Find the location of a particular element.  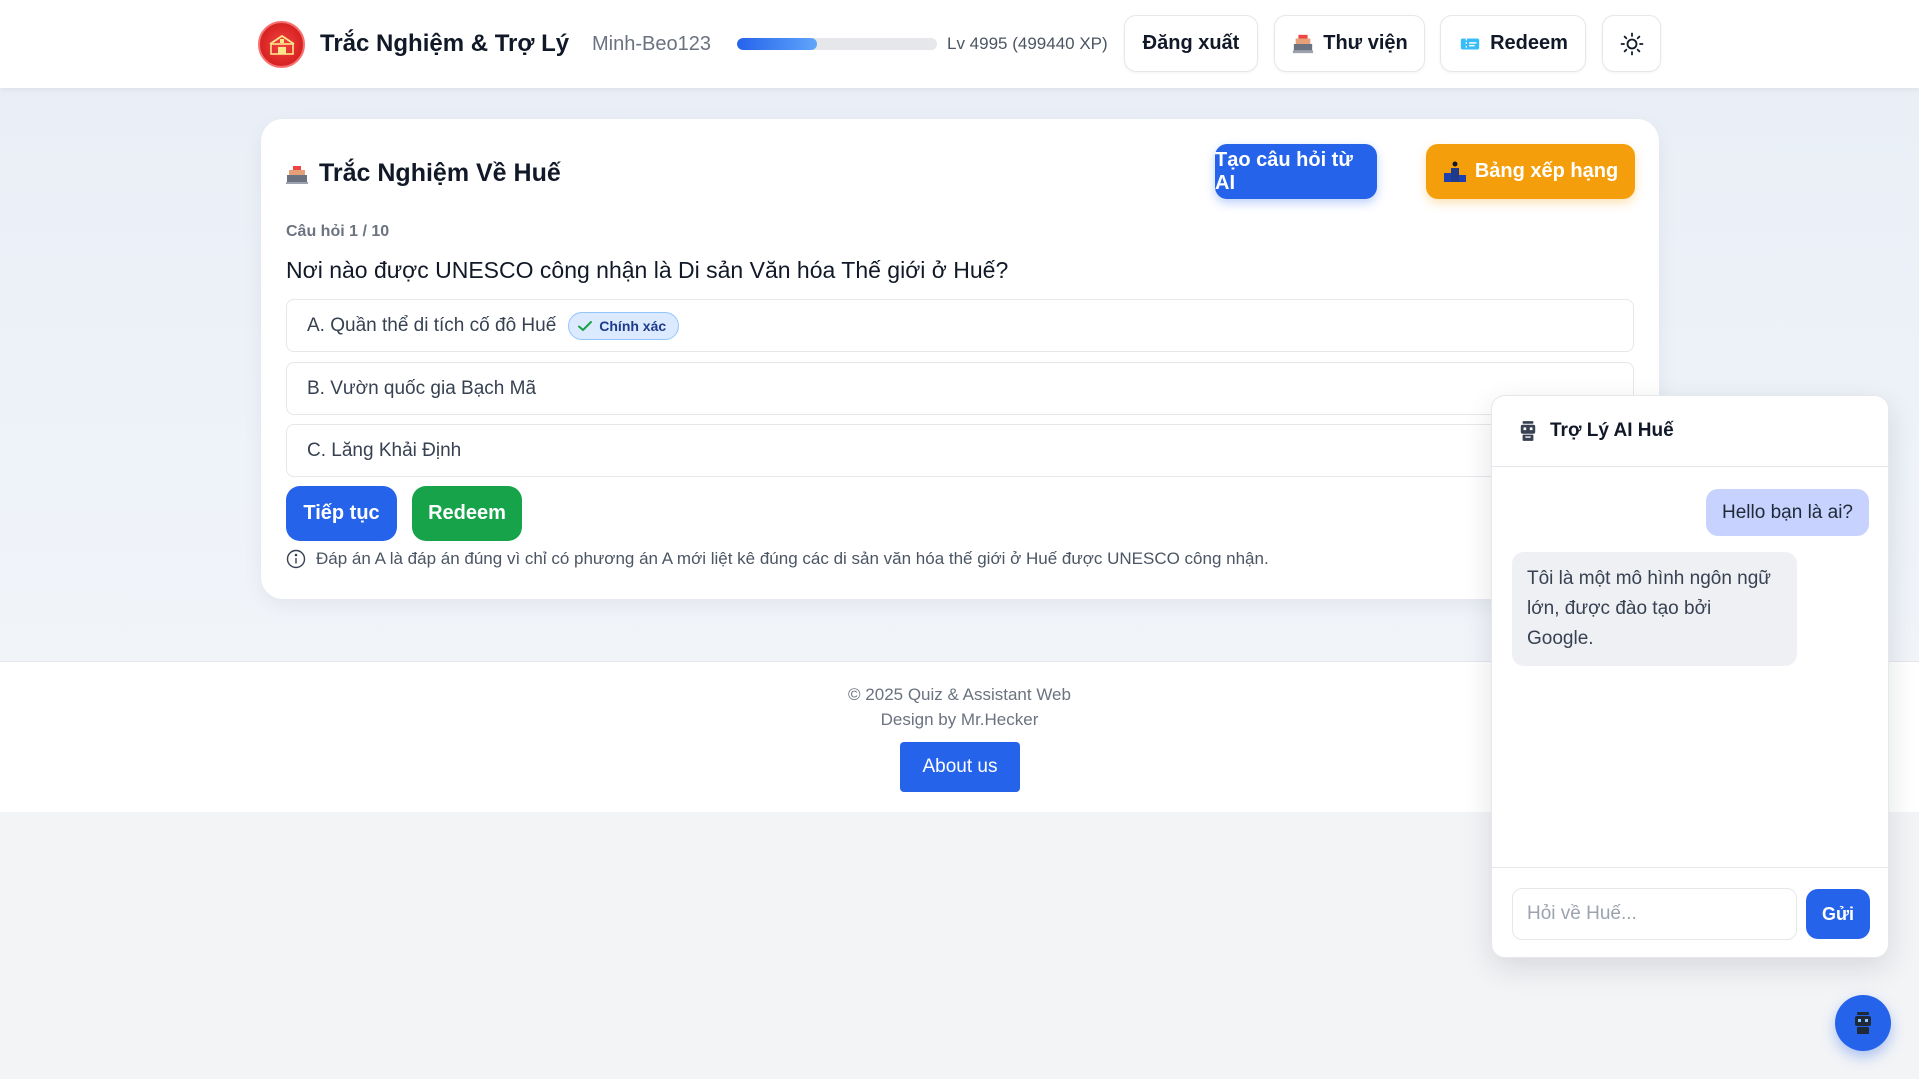

logout-button: Đăng xuất is located at coordinates (1191, 43).